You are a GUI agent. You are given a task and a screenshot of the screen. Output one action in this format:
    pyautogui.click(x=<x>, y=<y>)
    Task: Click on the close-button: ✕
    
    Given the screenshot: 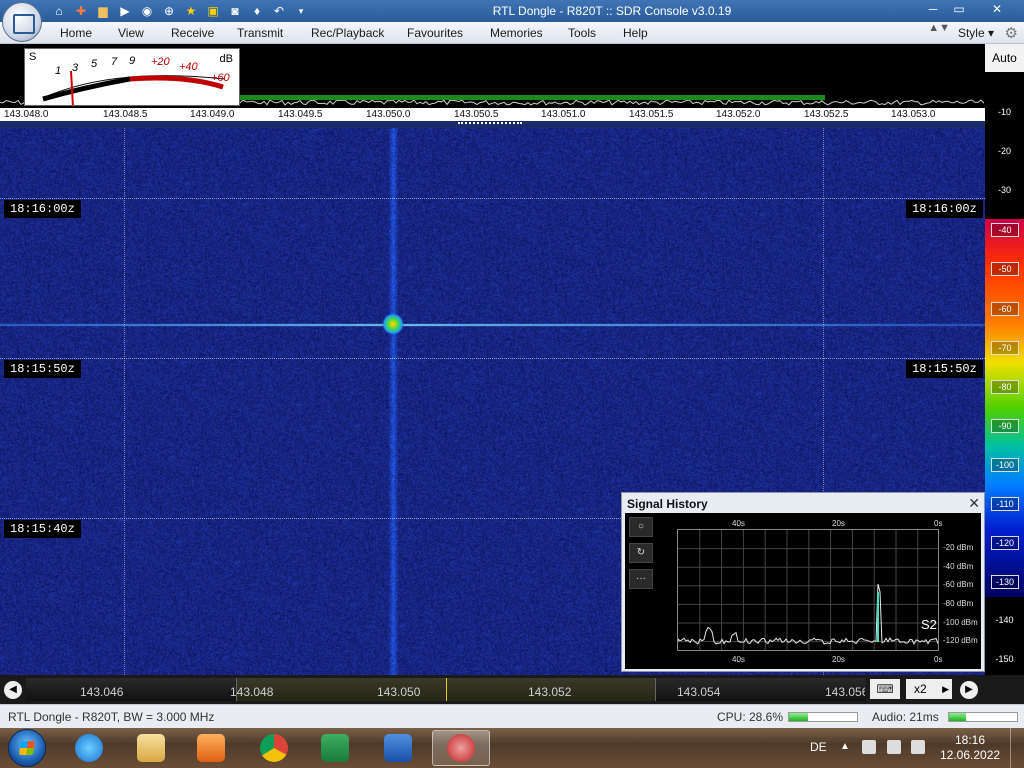 What is the action you would take?
    pyautogui.click(x=997, y=9)
    